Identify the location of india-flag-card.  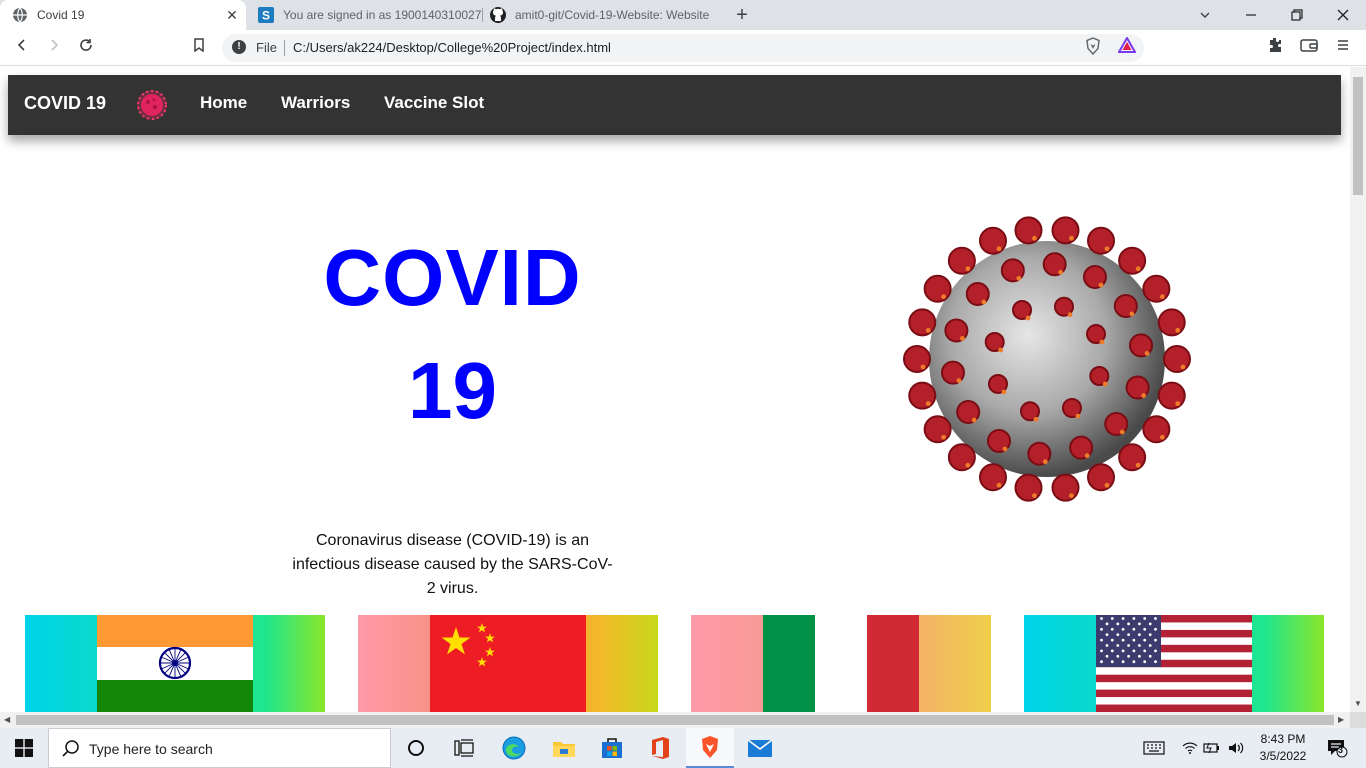
(175, 663).